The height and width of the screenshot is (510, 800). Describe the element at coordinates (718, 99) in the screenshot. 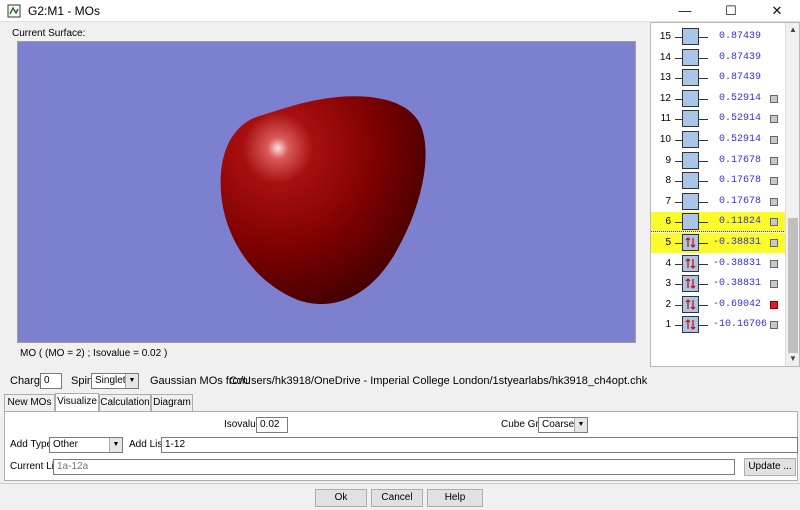

I see `orbital-level-12: 12 0.52914` at that location.